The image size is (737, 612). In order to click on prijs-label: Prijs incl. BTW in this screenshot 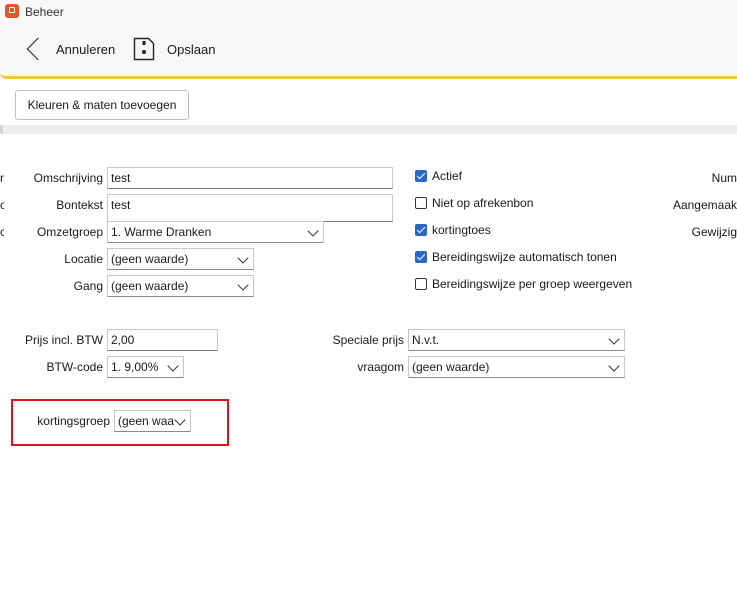, I will do `click(64, 340)`.